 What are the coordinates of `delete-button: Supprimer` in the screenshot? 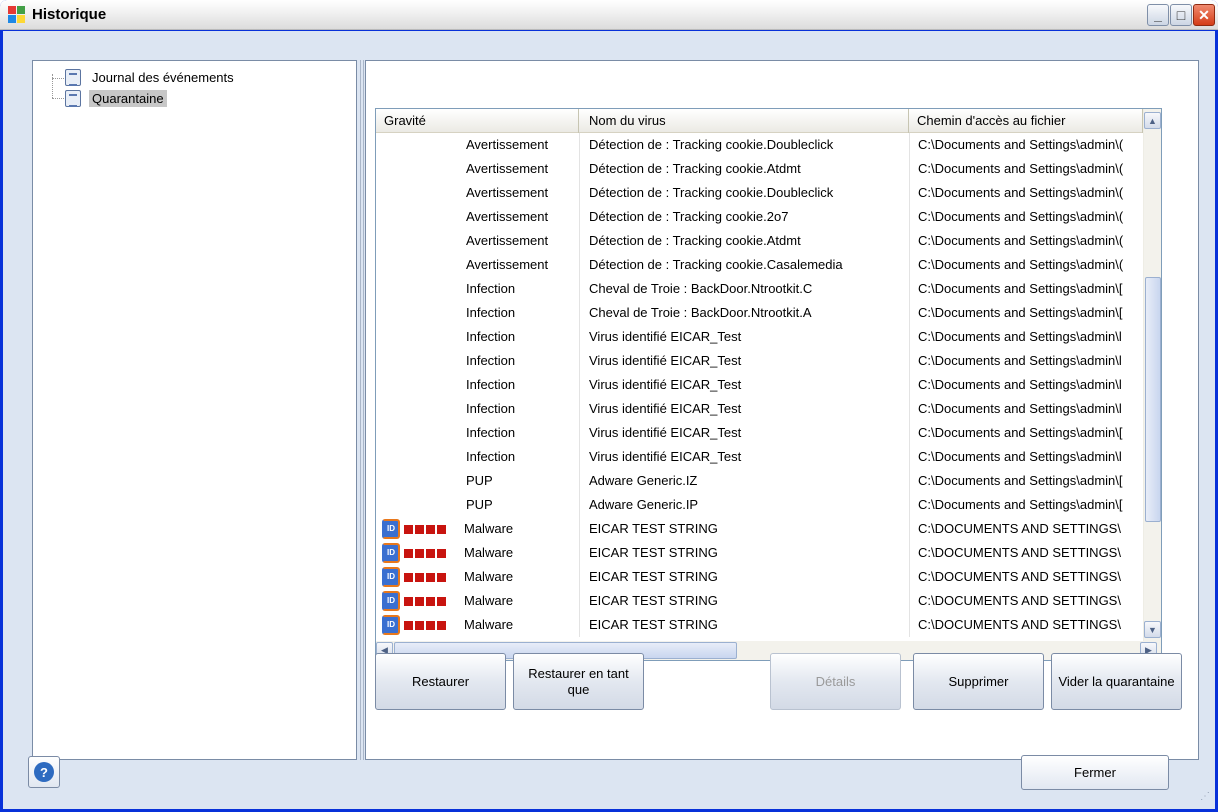 It's located at (978, 681).